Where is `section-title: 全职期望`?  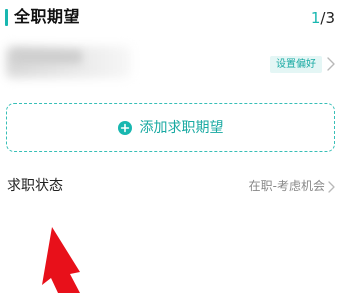 section-title: 全职期望 is located at coordinates (47, 16).